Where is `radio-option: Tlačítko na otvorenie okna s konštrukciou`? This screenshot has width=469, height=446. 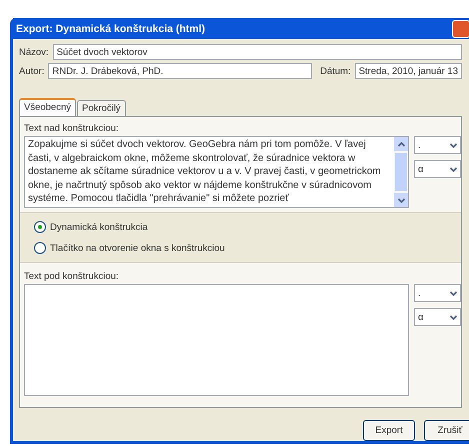 radio-option: Tlačítko na otvorenie okna s konštrukciou is located at coordinates (240, 248).